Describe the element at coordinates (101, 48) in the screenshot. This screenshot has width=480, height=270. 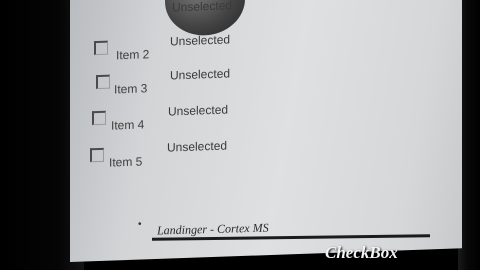
I see `item-2-checkbox` at that location.